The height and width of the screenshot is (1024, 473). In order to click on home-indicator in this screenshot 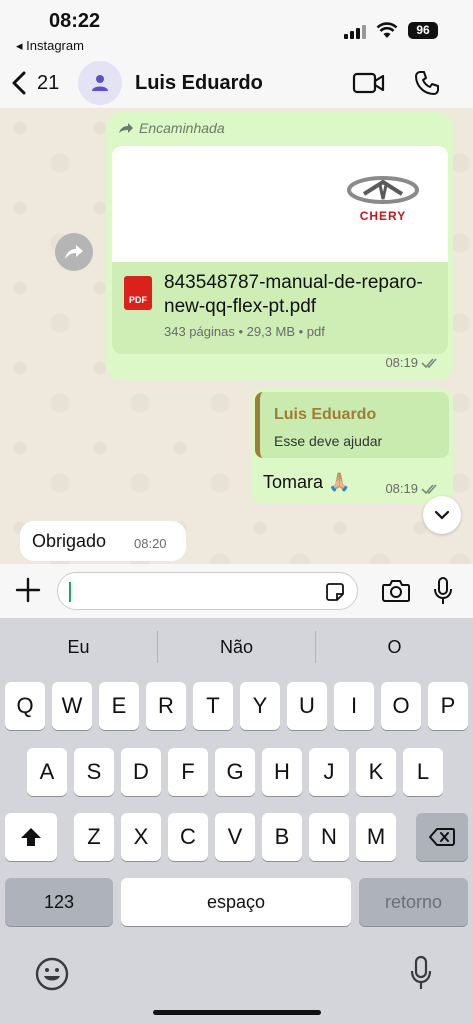, I will do `click(237, 1012)`.